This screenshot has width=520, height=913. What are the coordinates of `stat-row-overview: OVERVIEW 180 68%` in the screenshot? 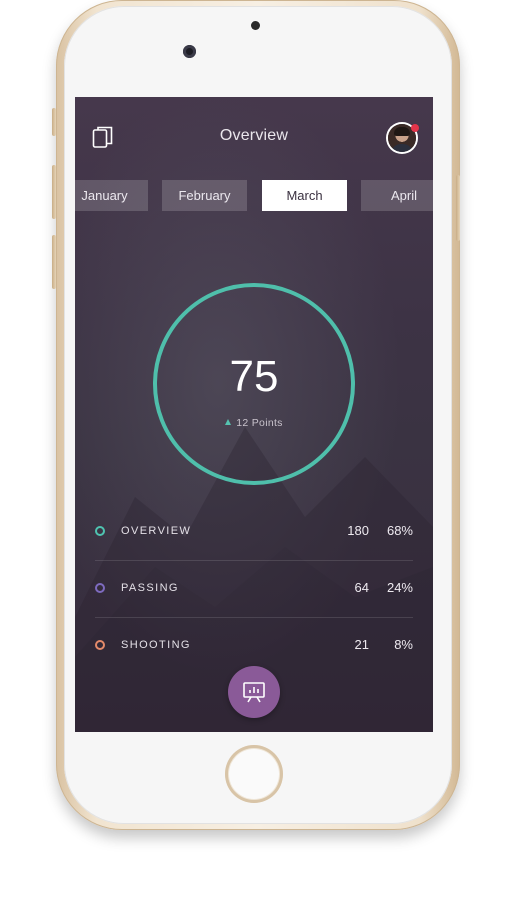 It's located at (254, 533).